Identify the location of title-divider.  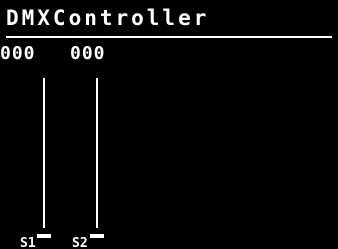
(169, 37).